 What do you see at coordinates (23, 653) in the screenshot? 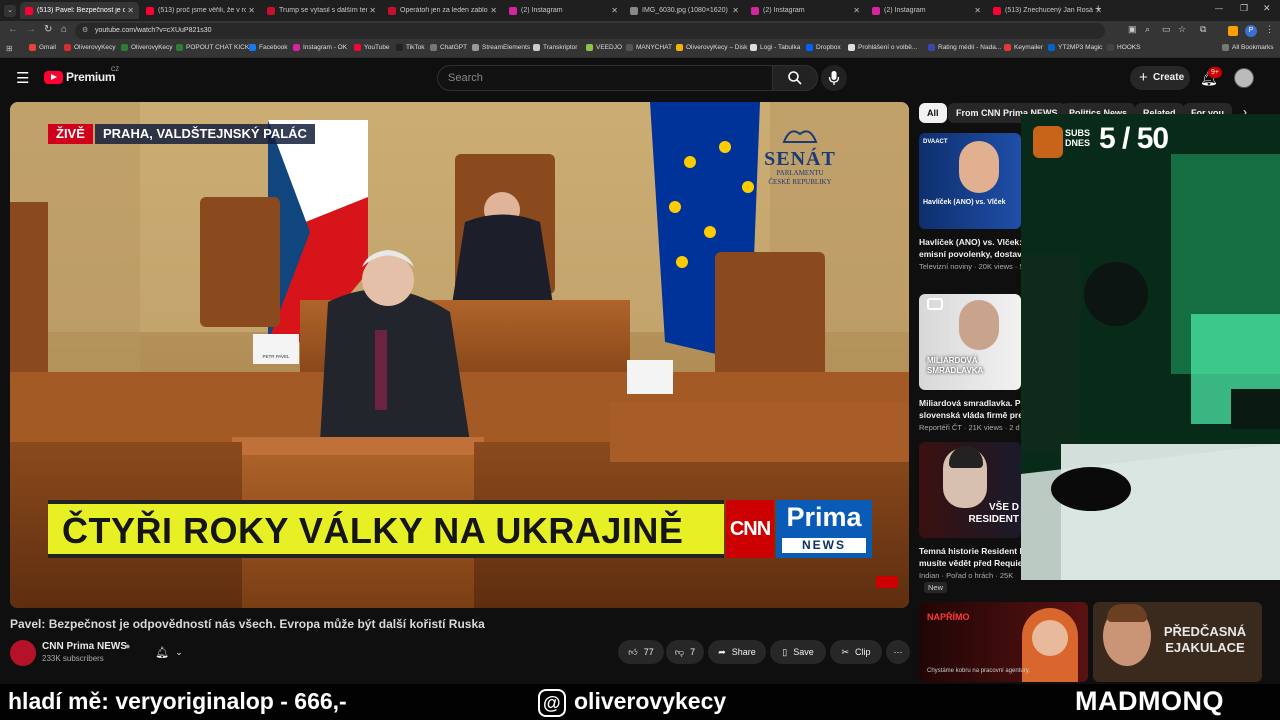
I see `channel-avatar` at bounding box center [23, 653].